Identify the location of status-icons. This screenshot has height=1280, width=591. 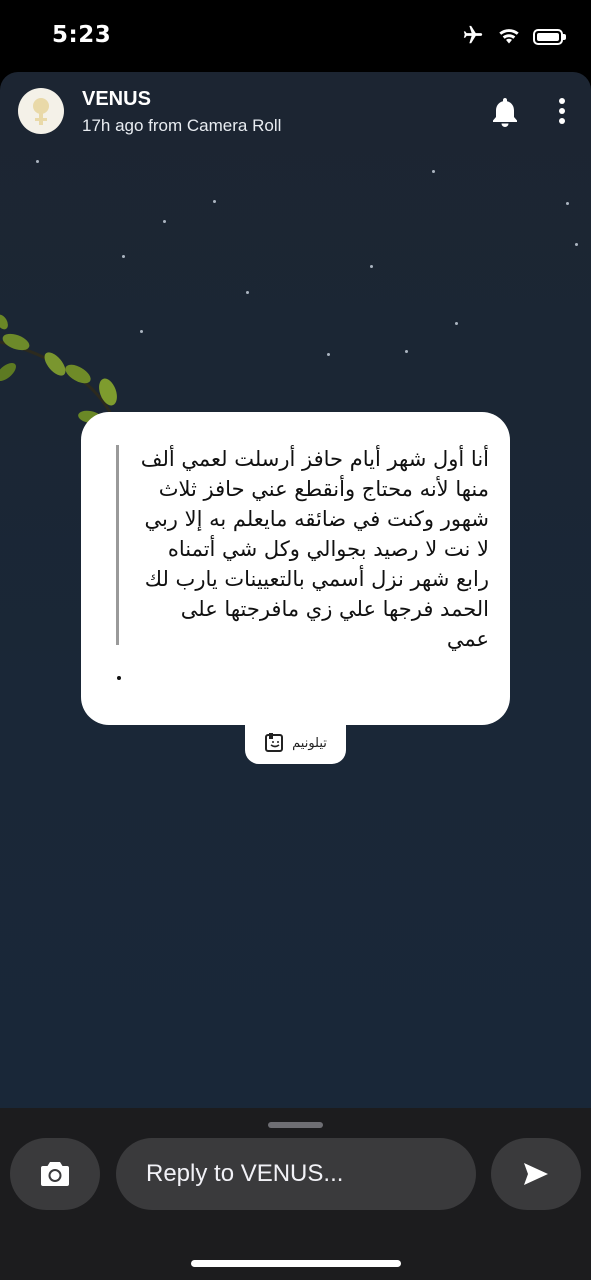
(513, 37).